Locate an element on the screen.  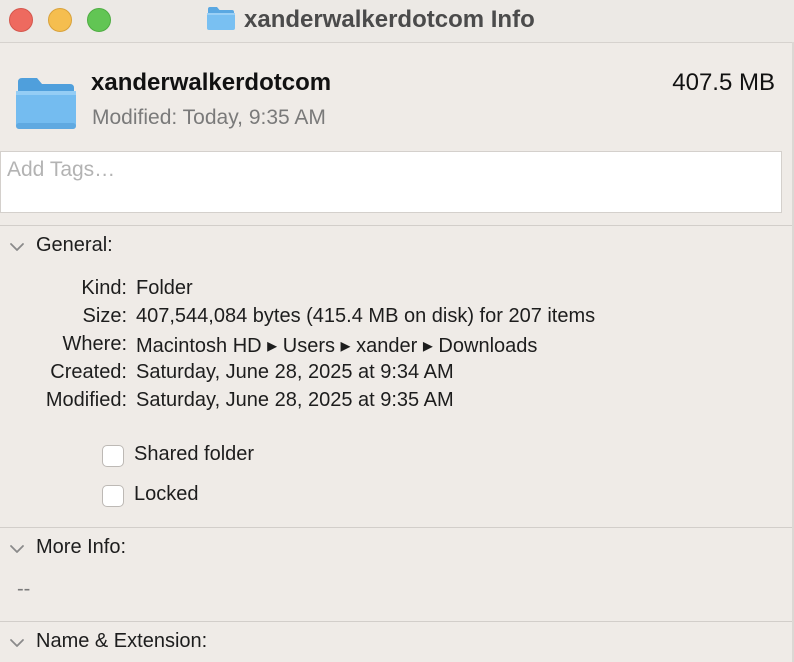
section-title: Name & Extension: is located at coordinates (122, 641).